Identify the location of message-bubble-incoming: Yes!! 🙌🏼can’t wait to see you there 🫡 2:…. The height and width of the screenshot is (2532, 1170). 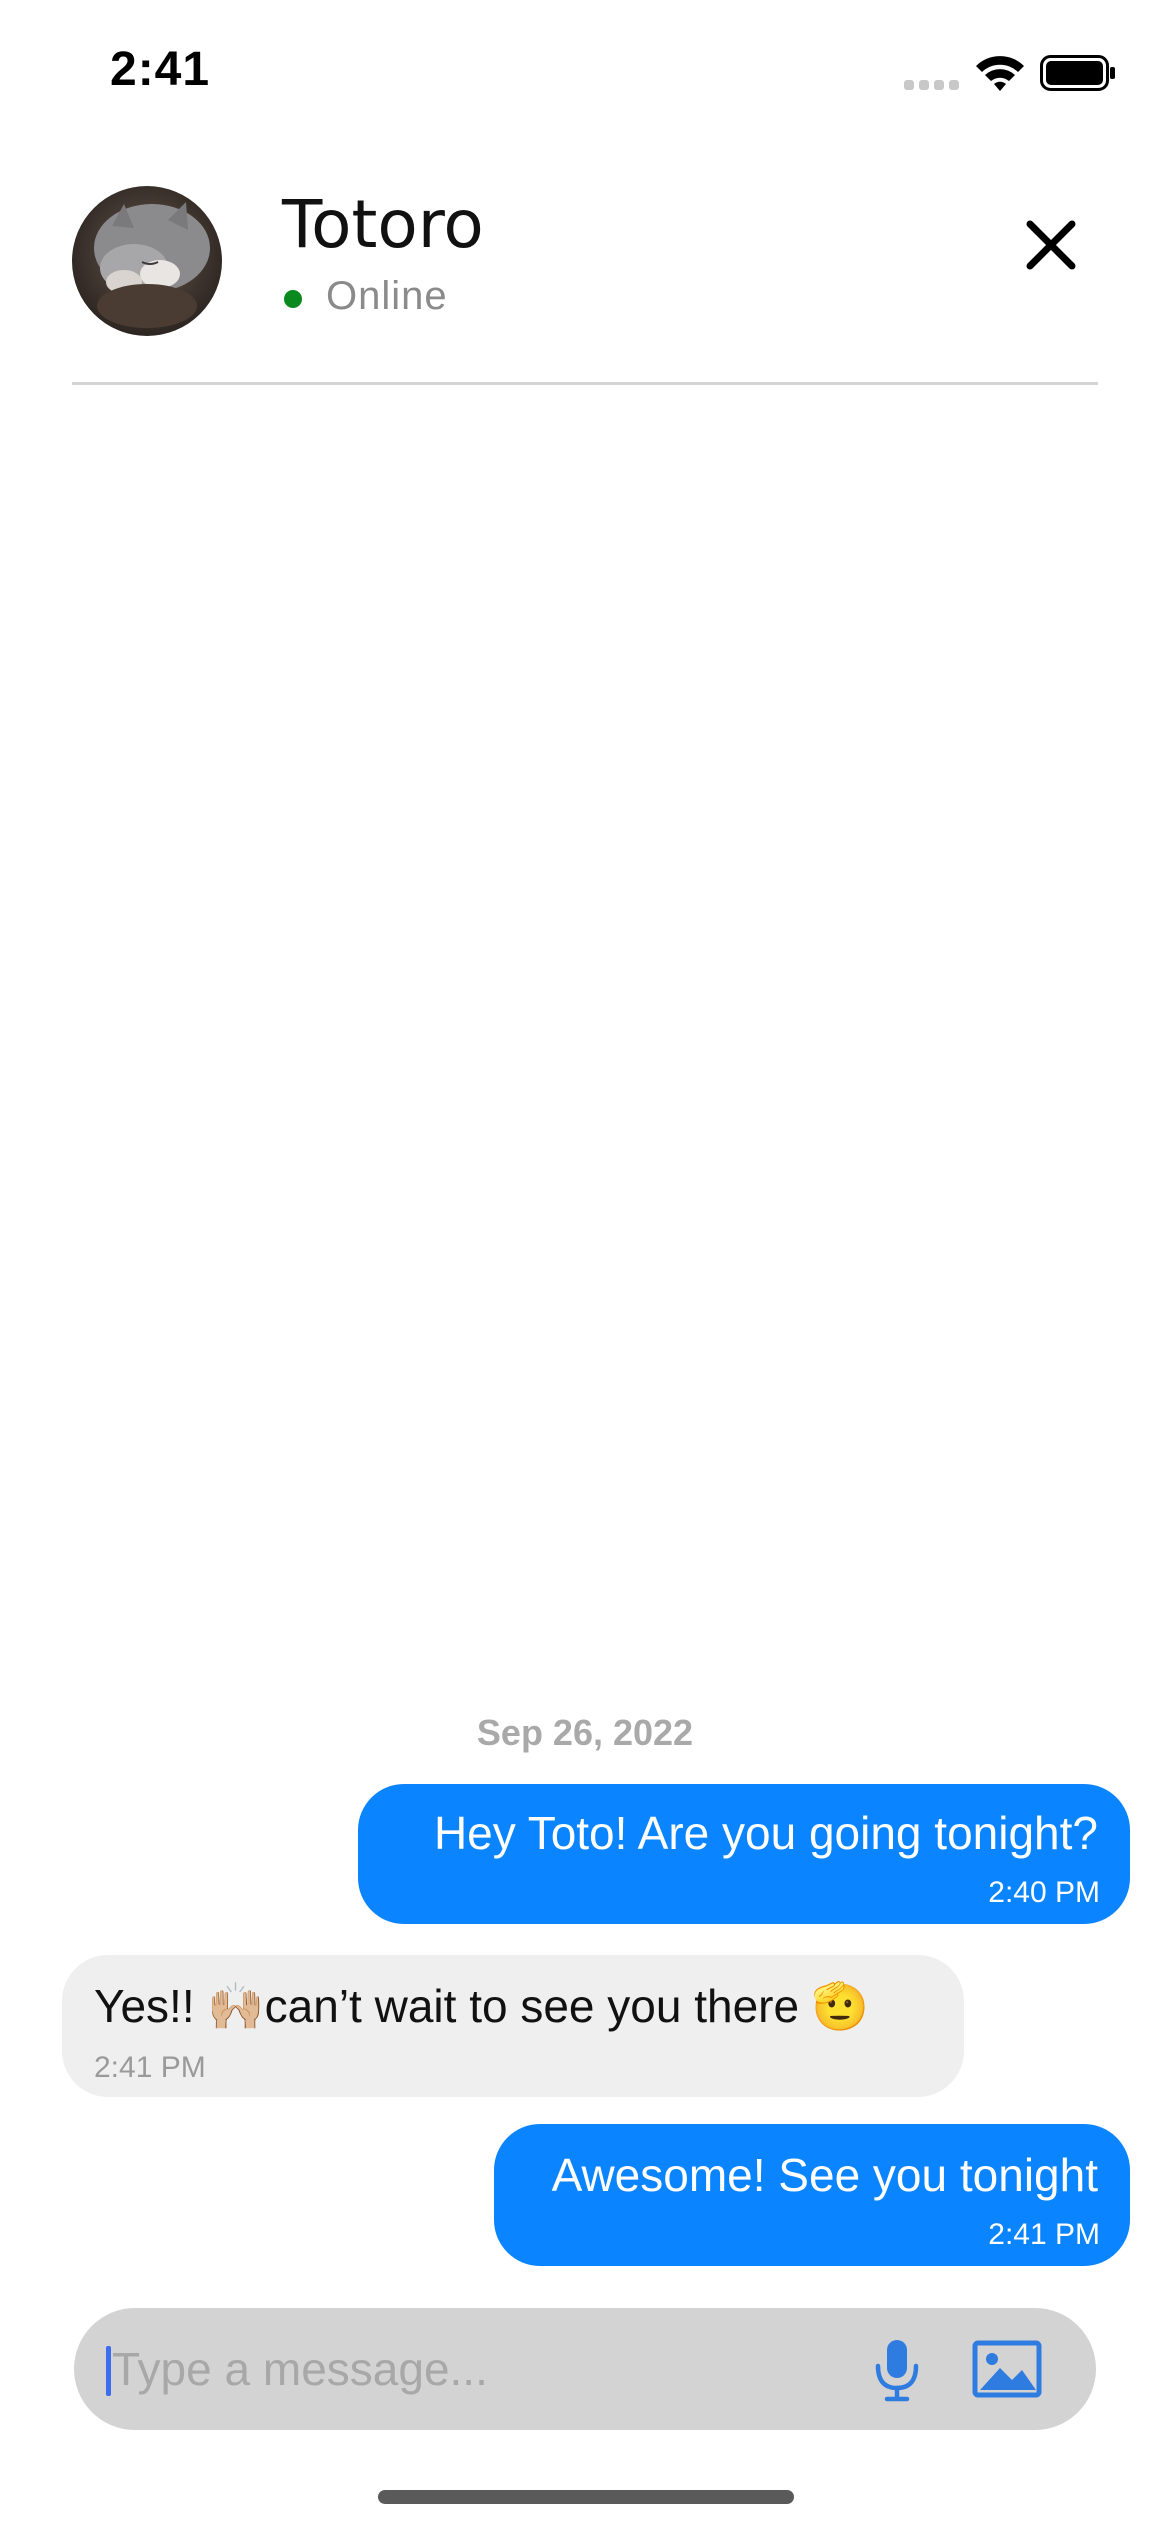
(513, 2026).